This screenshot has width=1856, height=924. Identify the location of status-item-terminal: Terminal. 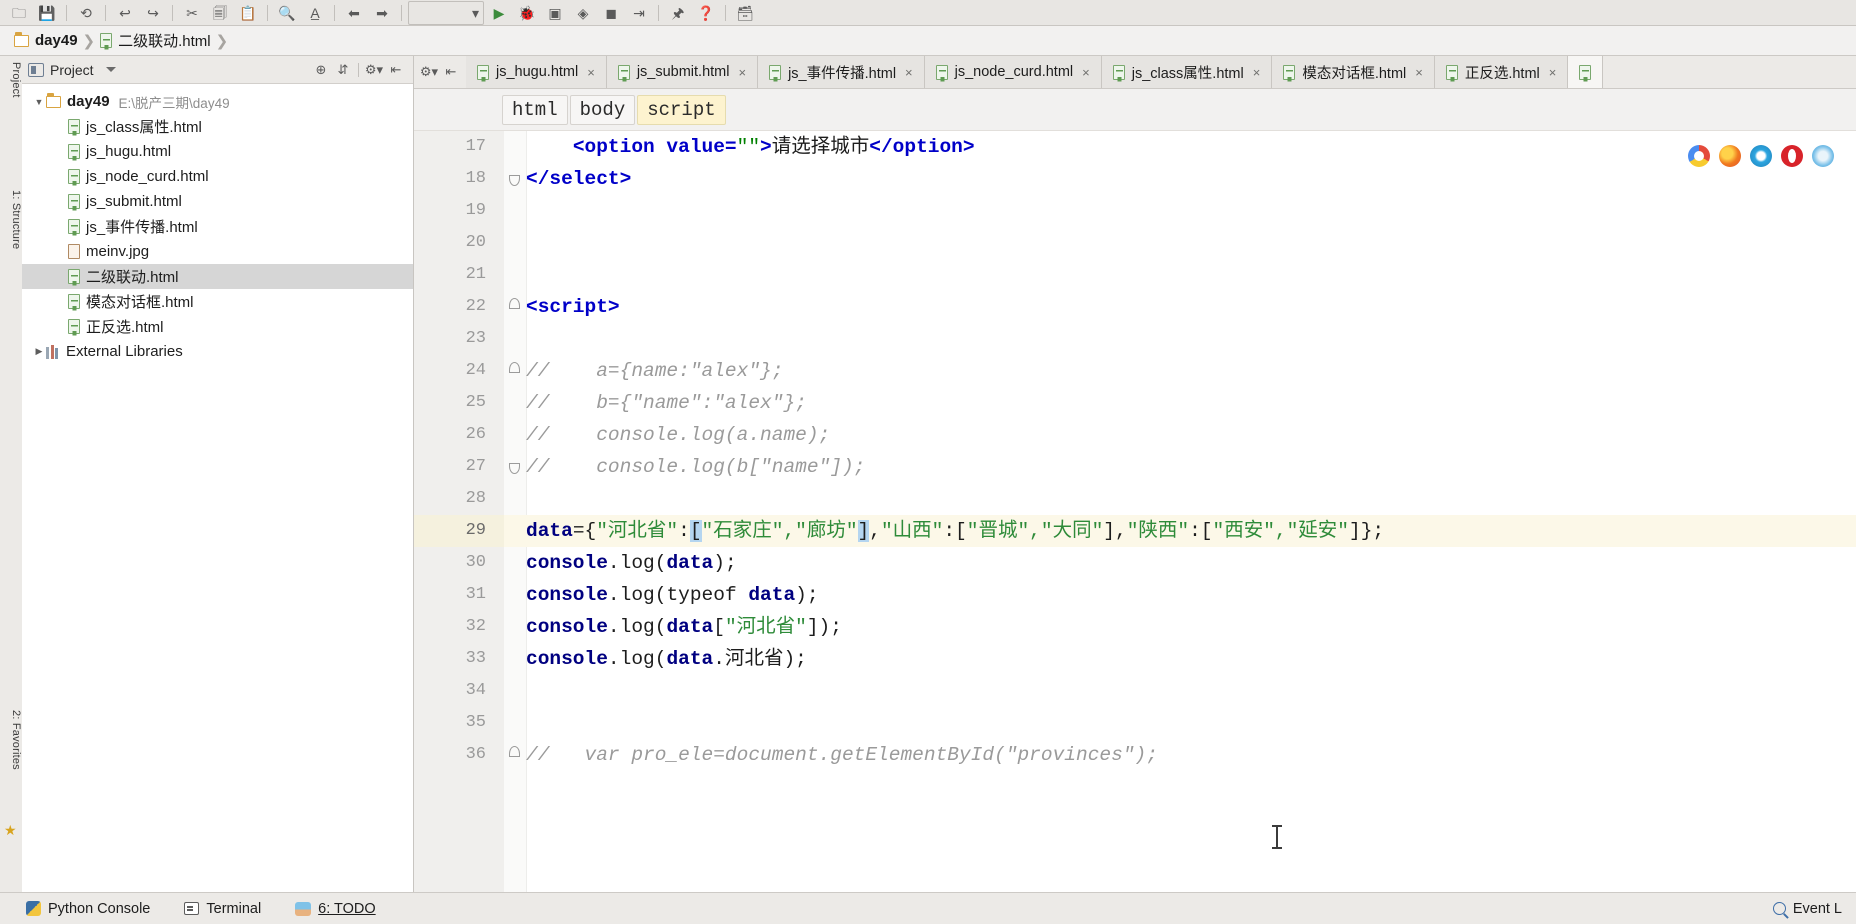
(222, 909).